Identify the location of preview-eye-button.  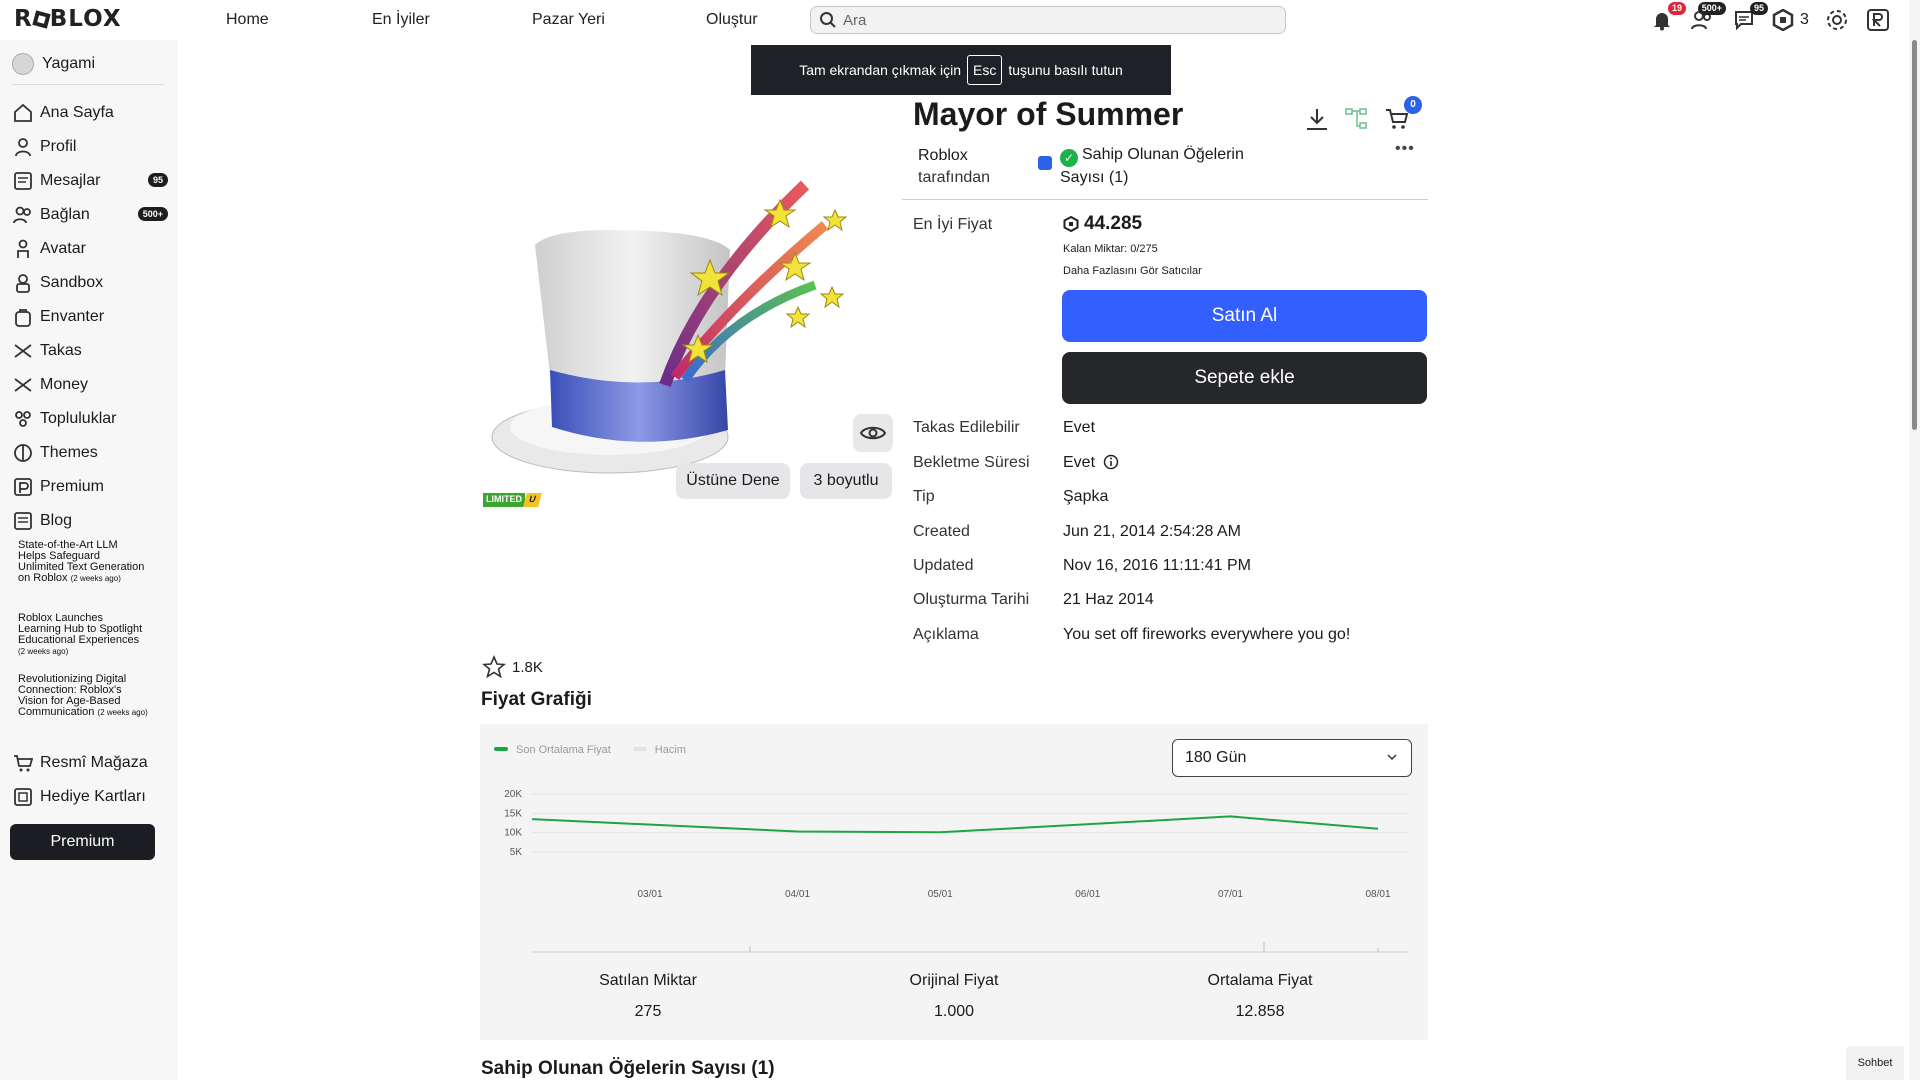
(873, 433).